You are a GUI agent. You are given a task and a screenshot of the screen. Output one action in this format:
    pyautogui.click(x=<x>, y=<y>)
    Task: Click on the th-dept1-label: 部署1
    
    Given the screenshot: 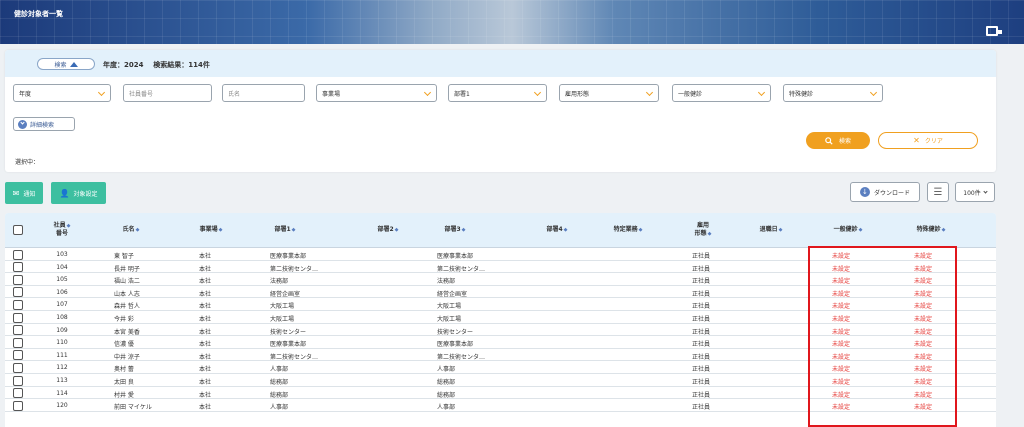 What is the action you would take?
    pyautogui.click(x=282, y=229)
    